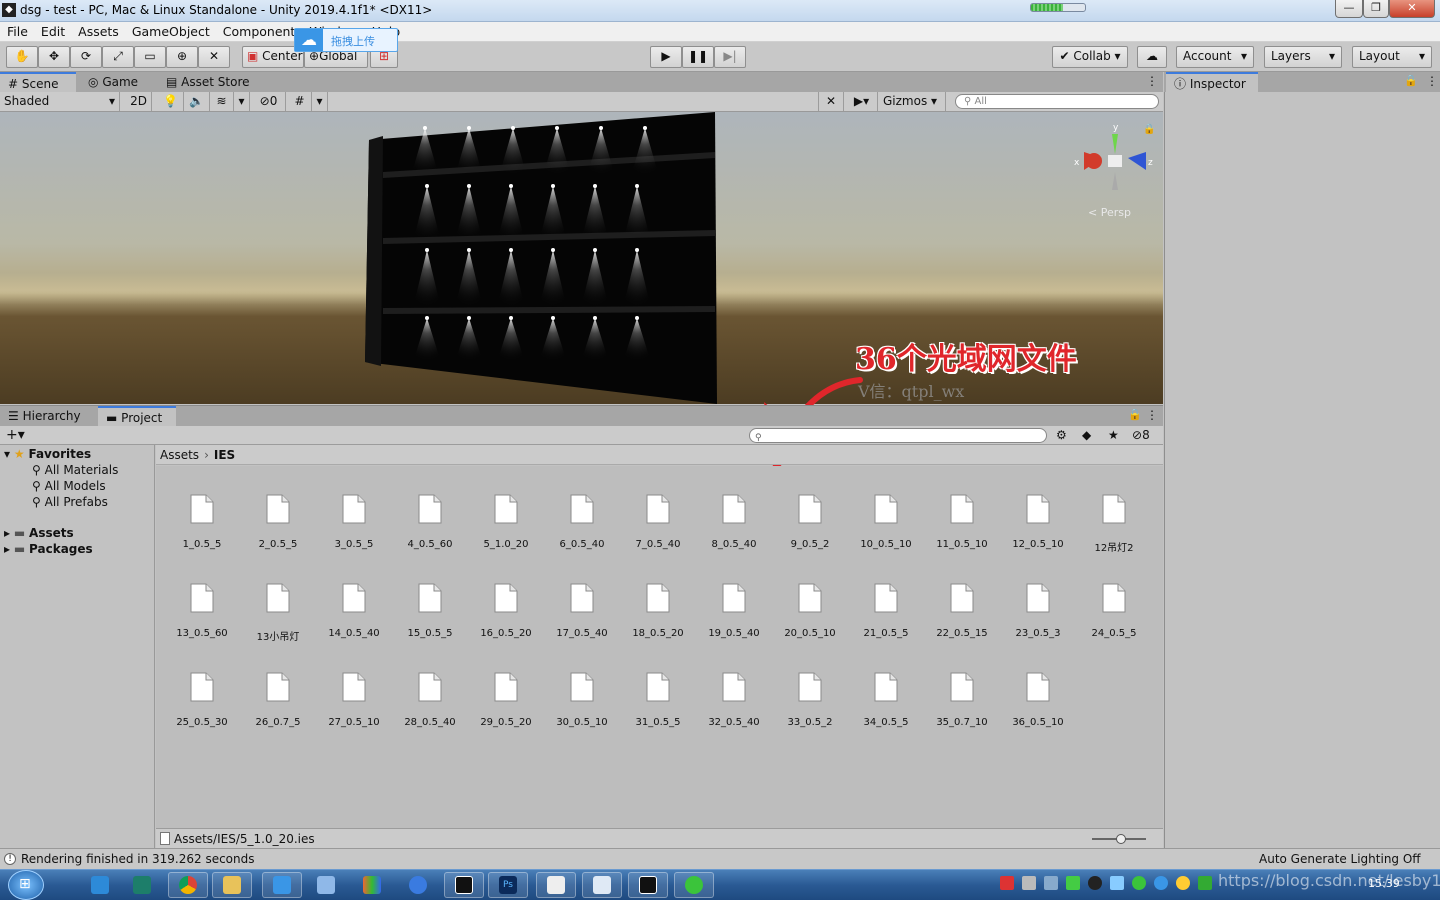  I want to click on taskbar-ie, so click(100, 885).